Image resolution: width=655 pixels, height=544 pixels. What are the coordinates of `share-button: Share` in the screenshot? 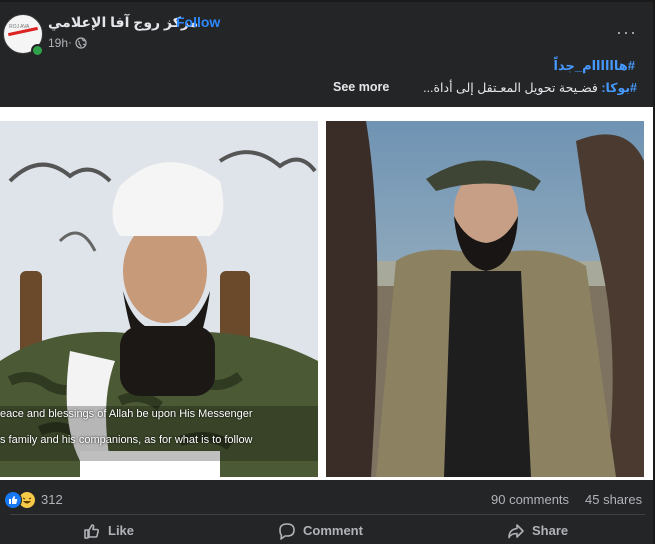 It's located at (546, 531).